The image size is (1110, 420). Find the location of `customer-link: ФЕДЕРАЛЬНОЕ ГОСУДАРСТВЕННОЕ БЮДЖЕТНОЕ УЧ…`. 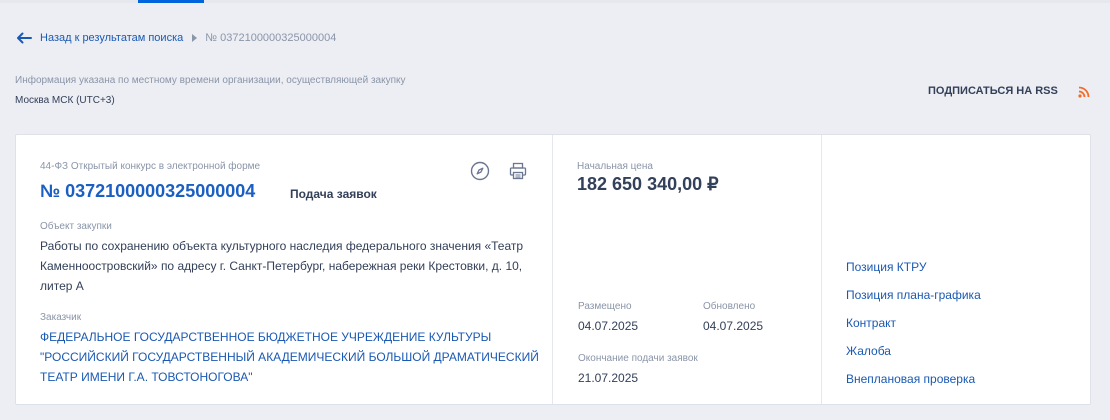

customer-link: ФЕДЕРАЛЬНОЕ ГОСУДАРСТВЕННОЕ БЮДЖЕТНОЕ УЧ… is located at coordinates (290, 357).